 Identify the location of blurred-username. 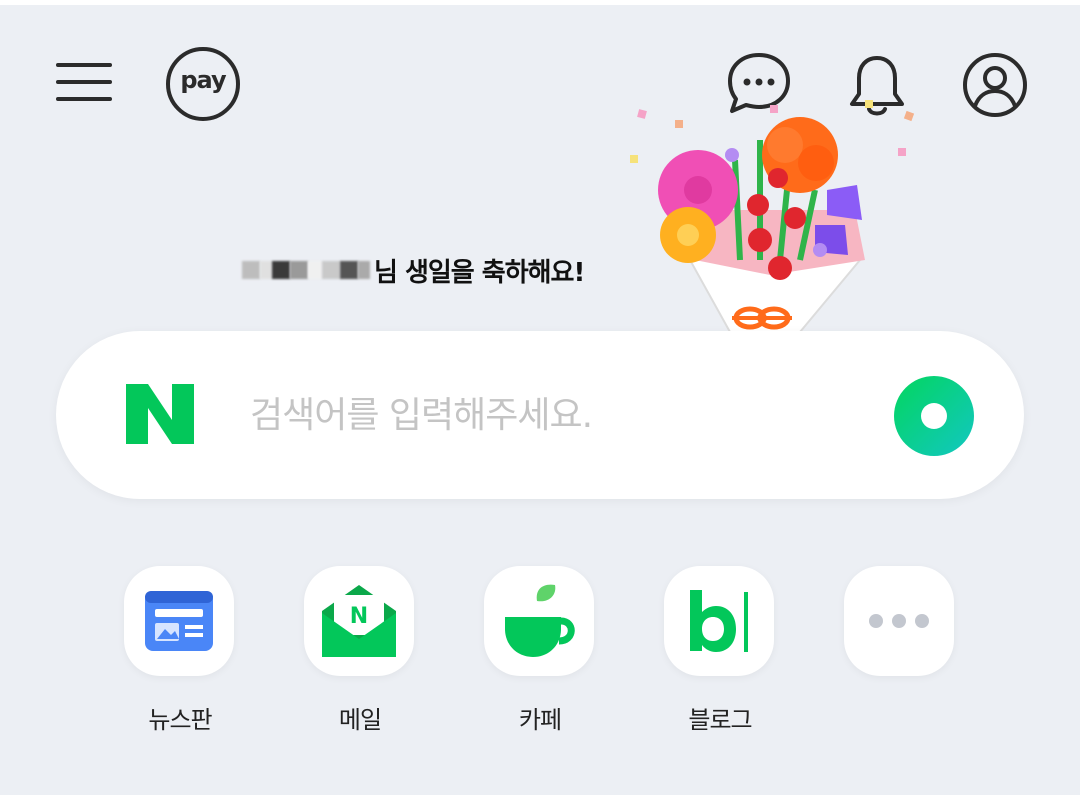
(306, 270).